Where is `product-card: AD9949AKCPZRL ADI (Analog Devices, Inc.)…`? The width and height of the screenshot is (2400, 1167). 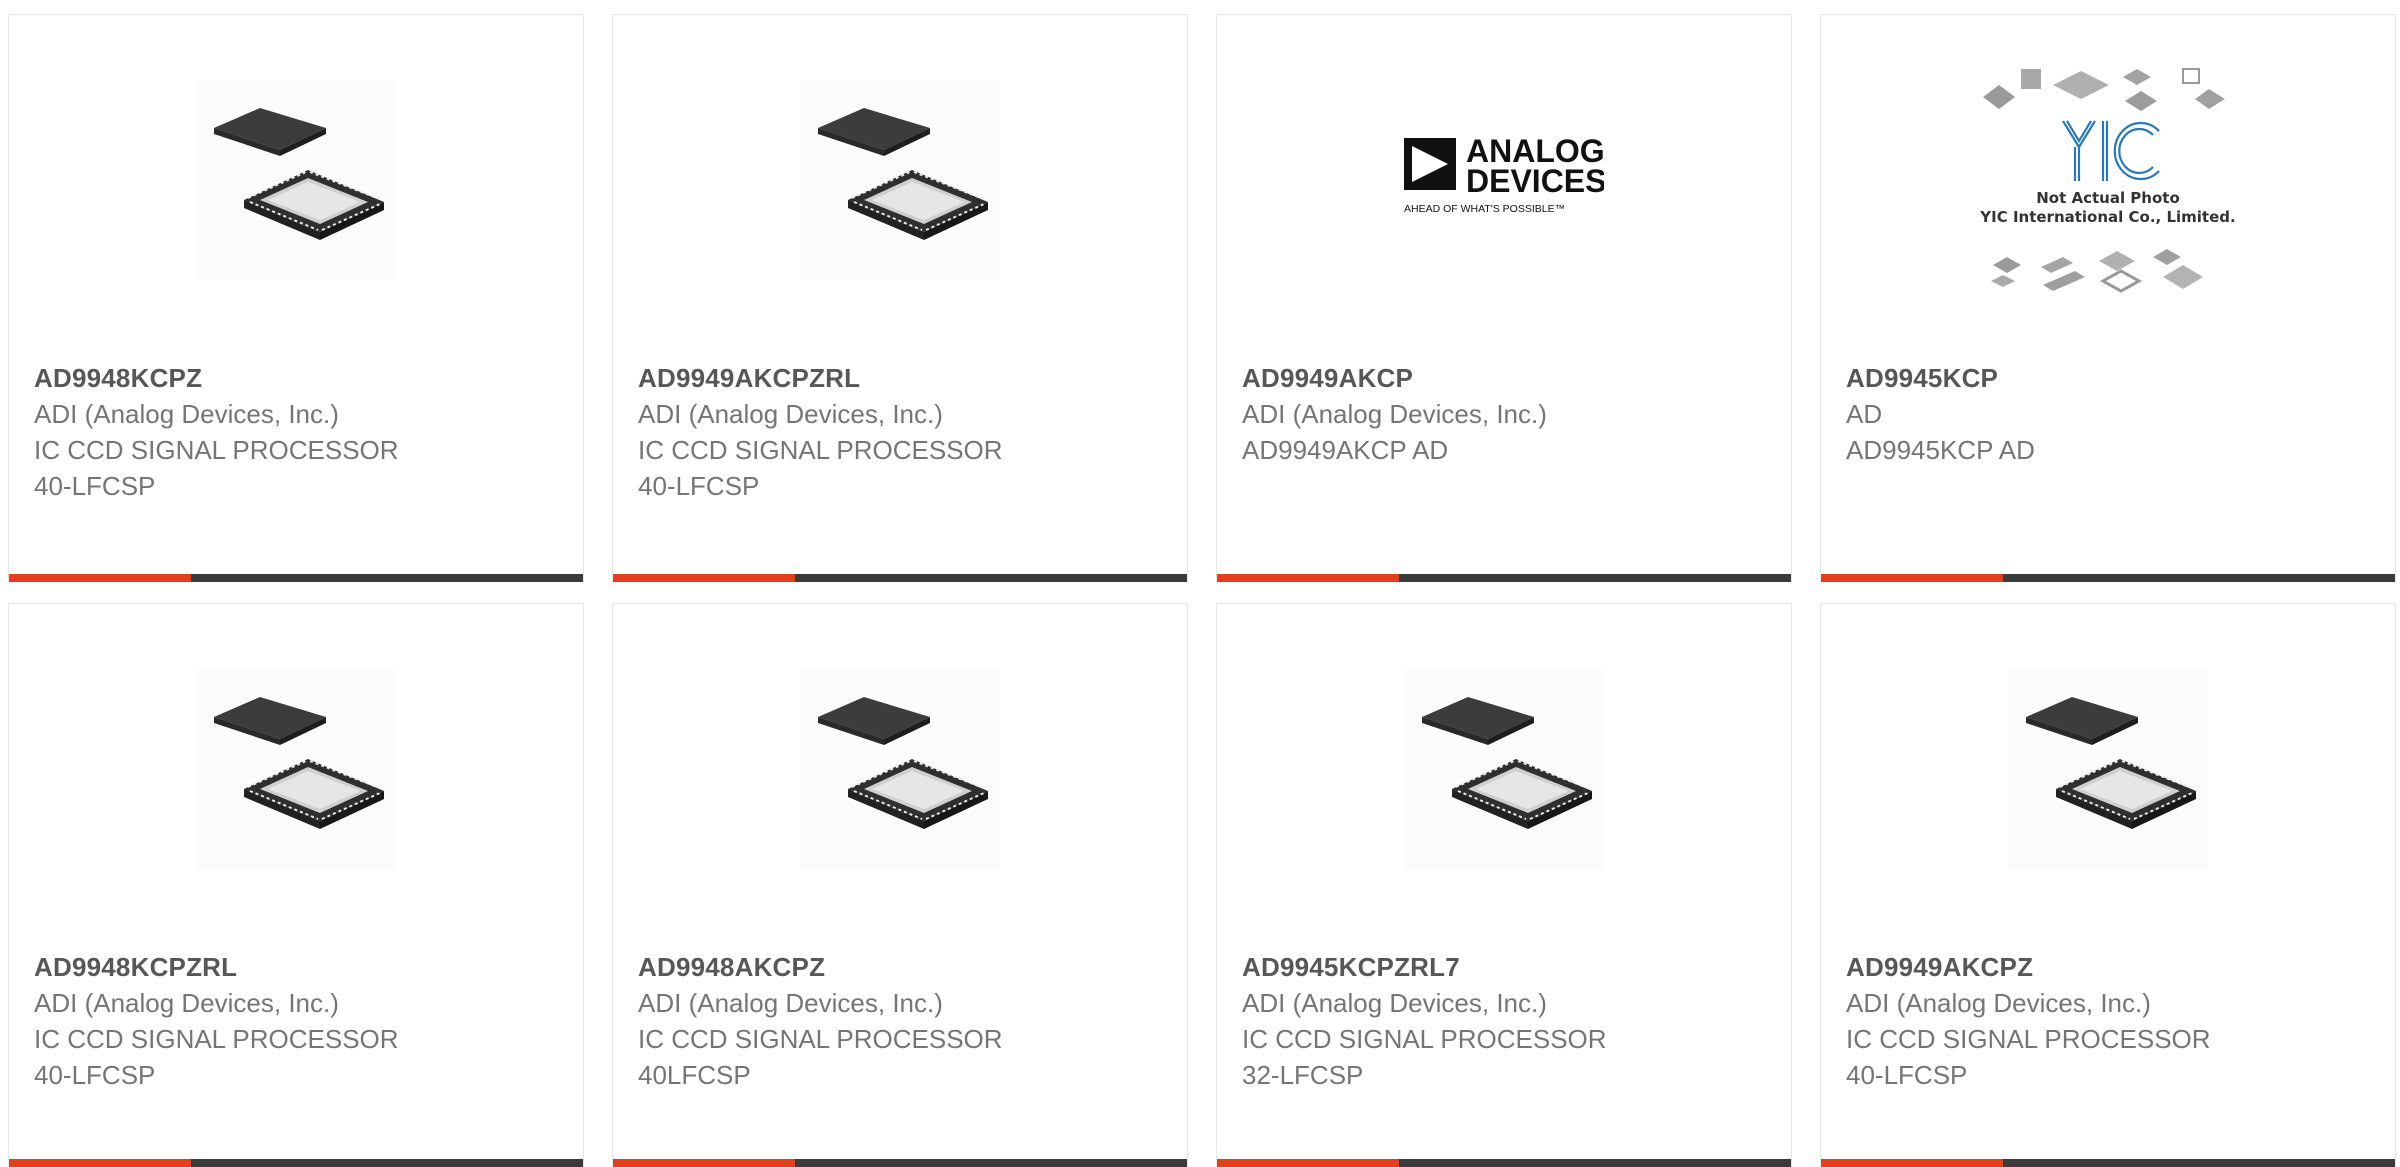
product-card: AD9949AKCPZRL ADI (Analog Devices, Inc.)… is located at coordinates (900, 298).